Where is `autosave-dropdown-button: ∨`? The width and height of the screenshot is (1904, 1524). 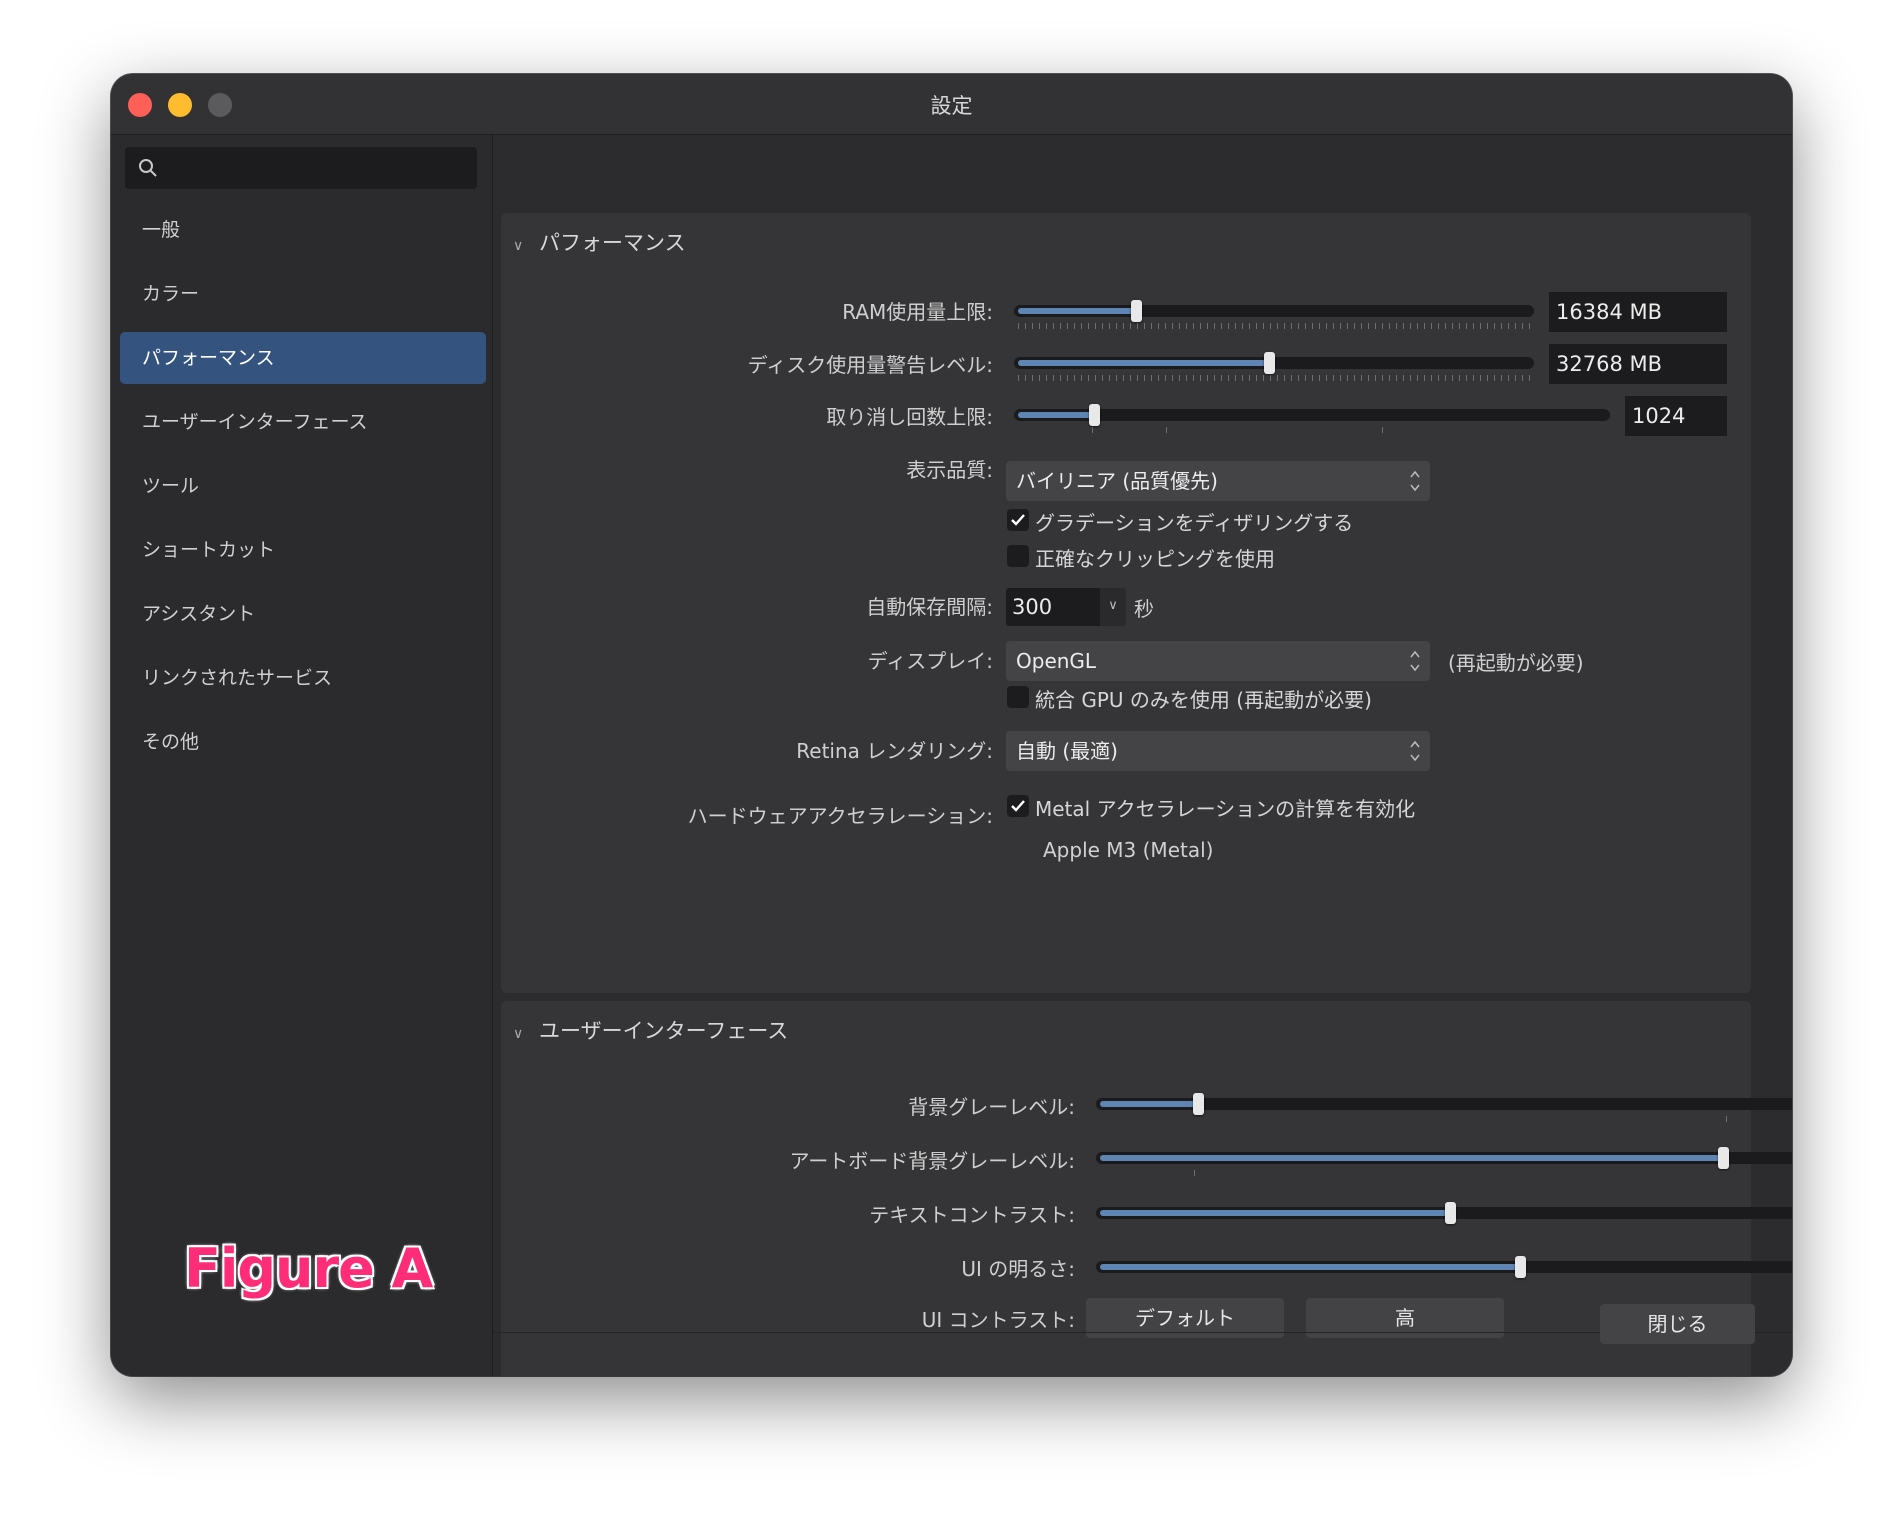
autosave-dropdown-button: ∨ is located at coordinates (1113, 607).